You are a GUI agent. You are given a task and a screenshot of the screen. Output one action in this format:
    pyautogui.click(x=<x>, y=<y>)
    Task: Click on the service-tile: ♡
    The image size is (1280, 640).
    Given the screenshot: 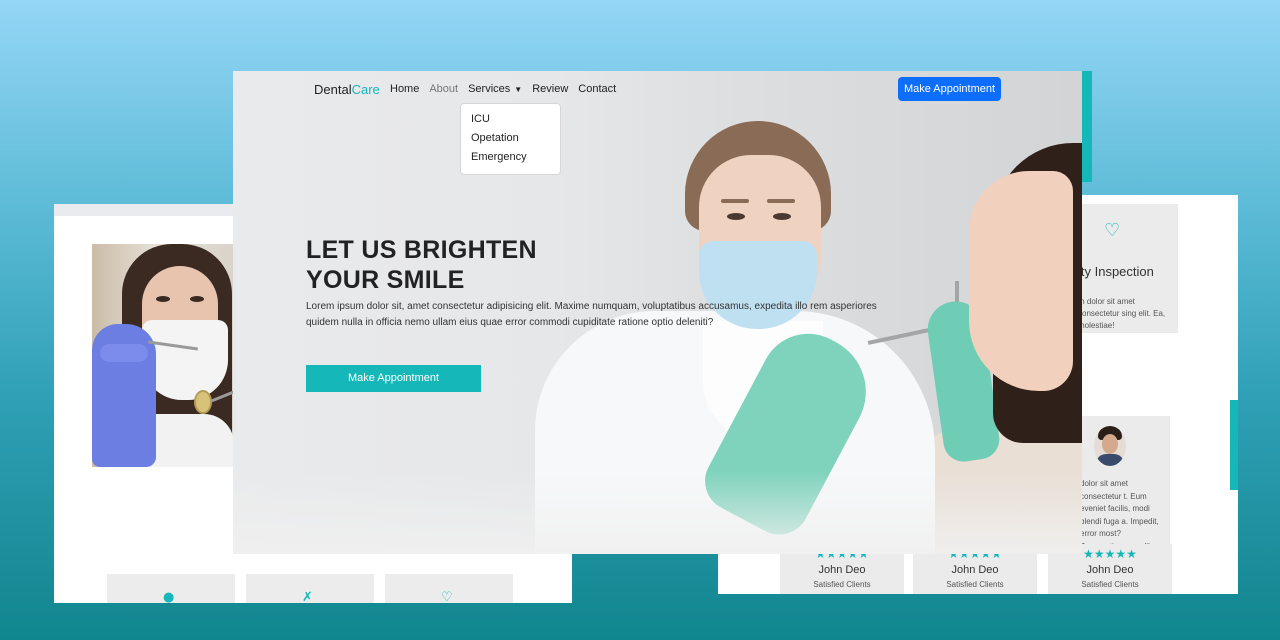 What is the action you would take?
    pyautogui.click(x=449, y=588)
    